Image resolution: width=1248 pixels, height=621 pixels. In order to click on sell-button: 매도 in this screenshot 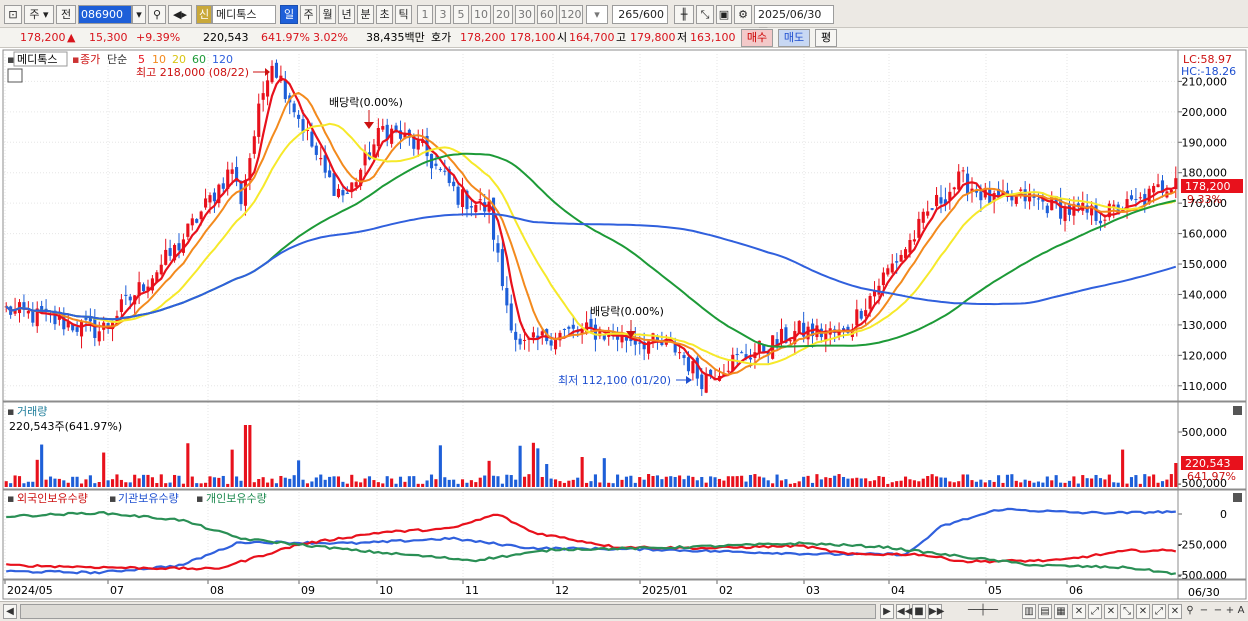, I will do `click(794, 38)`.